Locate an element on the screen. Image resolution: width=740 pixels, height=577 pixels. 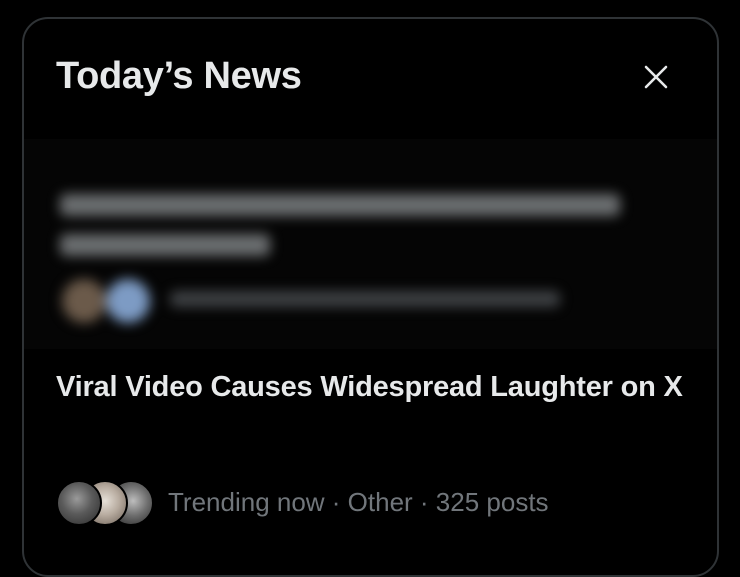
close-button is located at coordinates (656, 77).